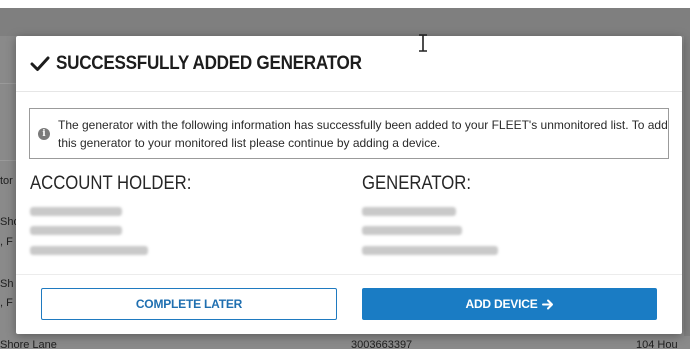 This screenshot has height=349, width=690. I want to click on arrow-right-icon, so click(547, 304).